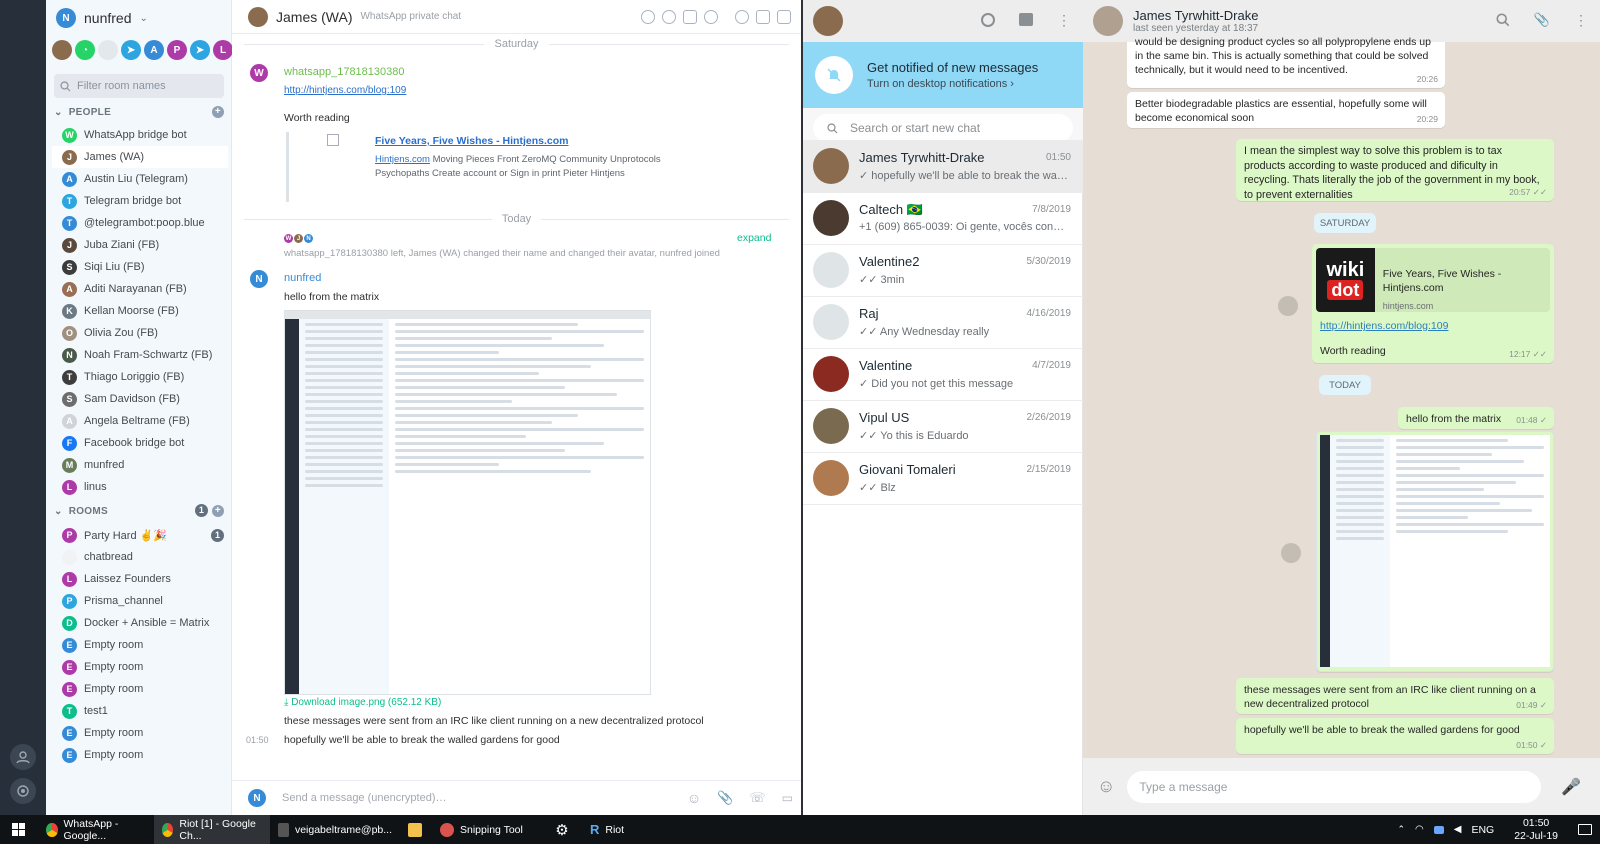 The height and width of the screenshot is (844, 1600). I want to click on person-item: A Angela Beltrame (FB), so click(140, 421).